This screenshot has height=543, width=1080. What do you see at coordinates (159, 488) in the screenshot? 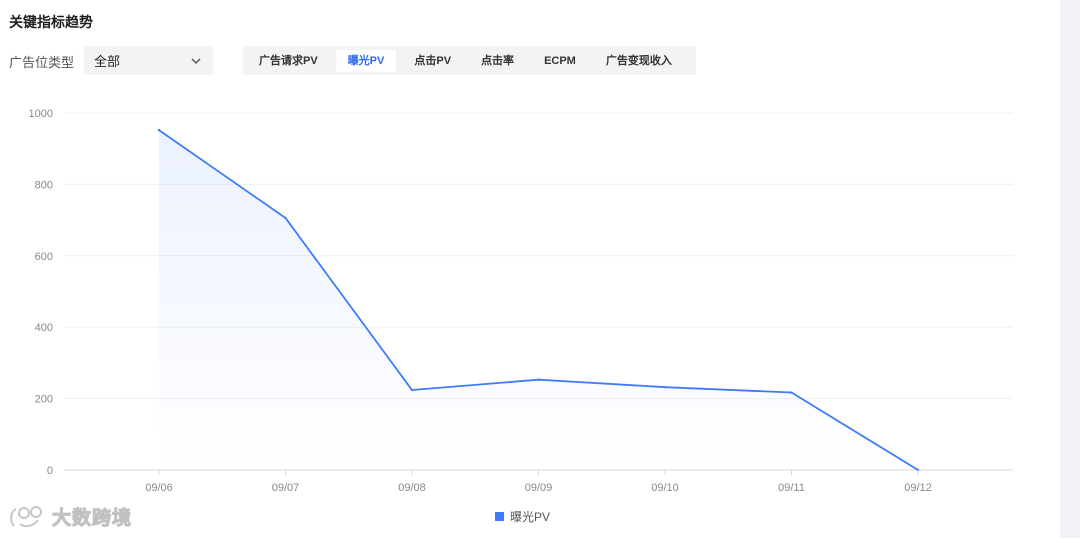
I see `x-tick-label: 09/06` at bounding box center [159, 488].